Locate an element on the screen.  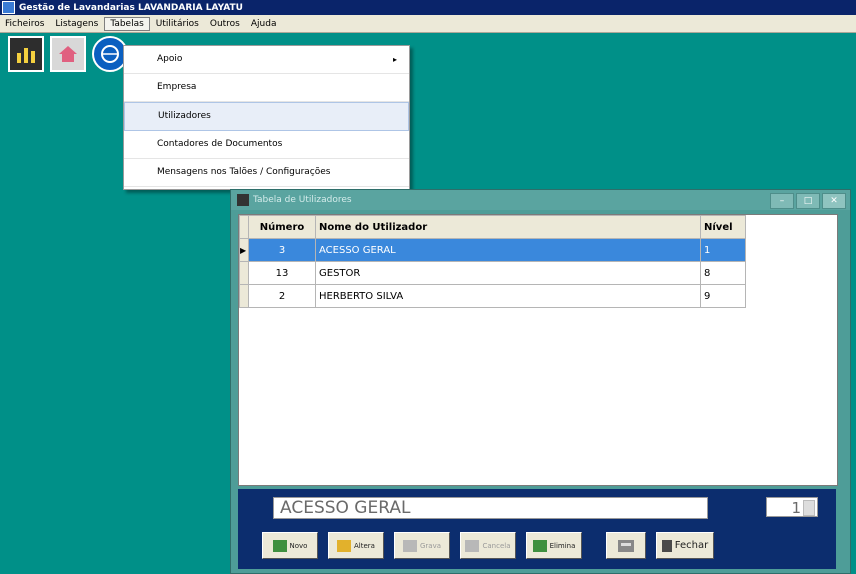
grava-button: Grava is located at coordinates (422, 545).